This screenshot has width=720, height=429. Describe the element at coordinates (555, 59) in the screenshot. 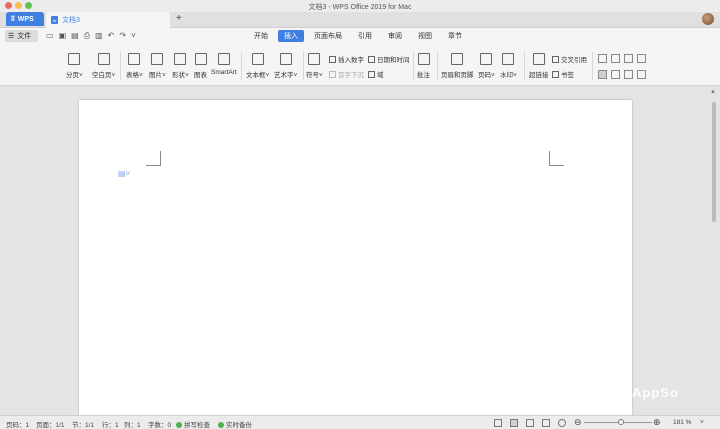

I see `cross-reference-icon` at that location.